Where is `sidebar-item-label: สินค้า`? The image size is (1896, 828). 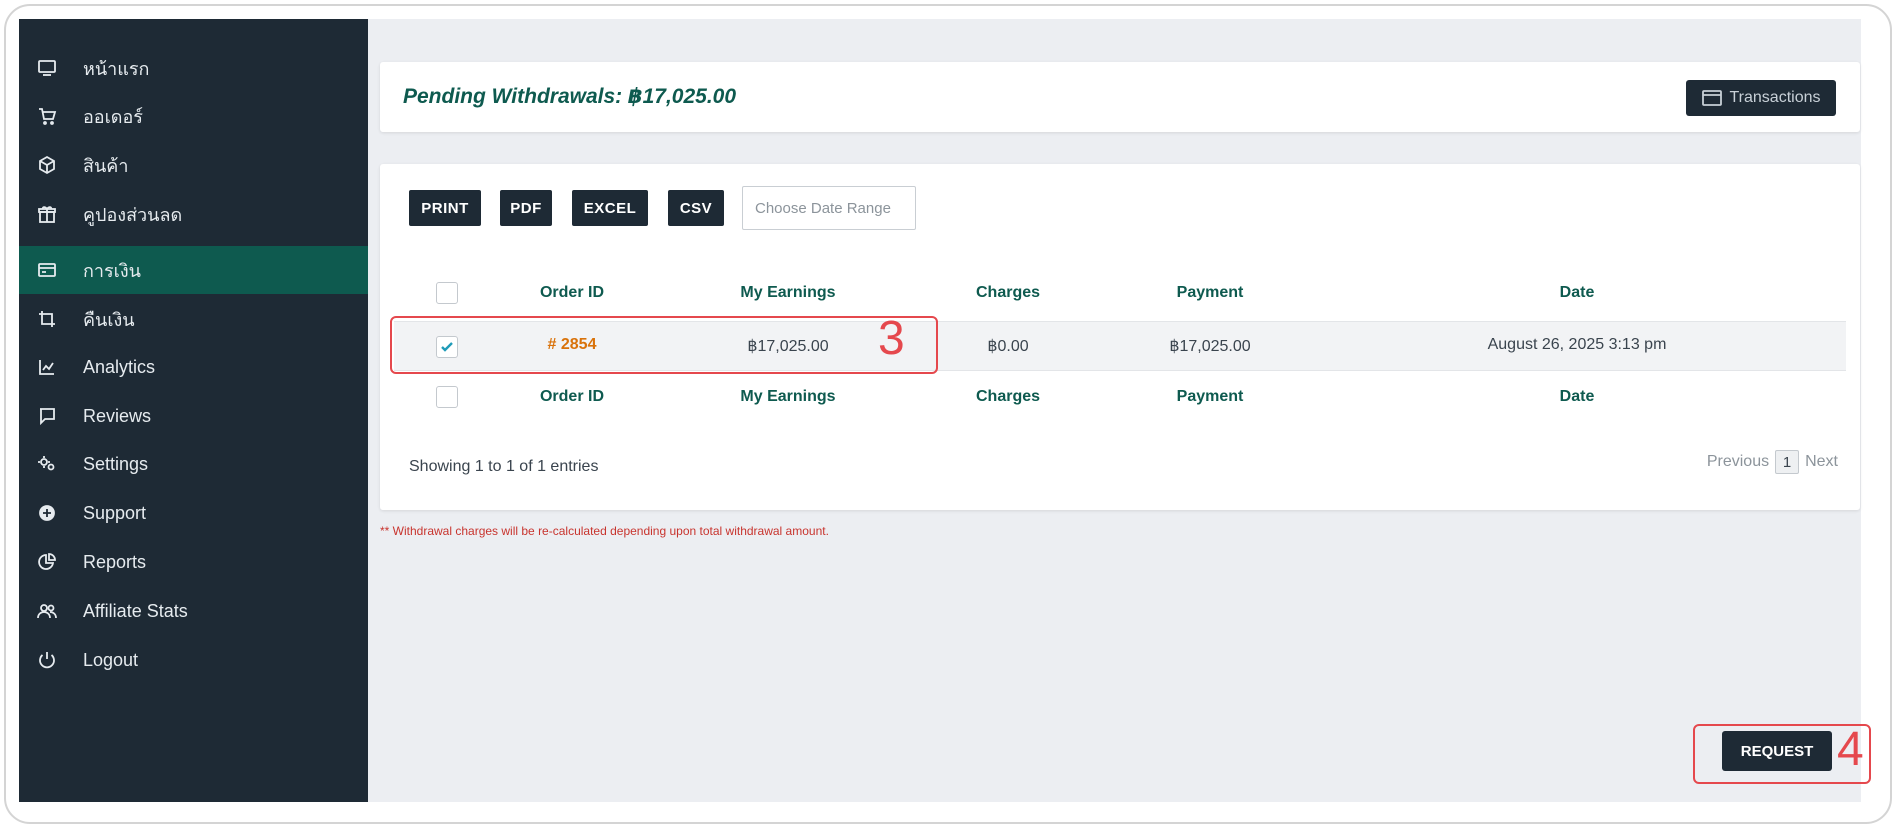 sidebar-item-label: สินค้า is located at coordinates (106, 165).